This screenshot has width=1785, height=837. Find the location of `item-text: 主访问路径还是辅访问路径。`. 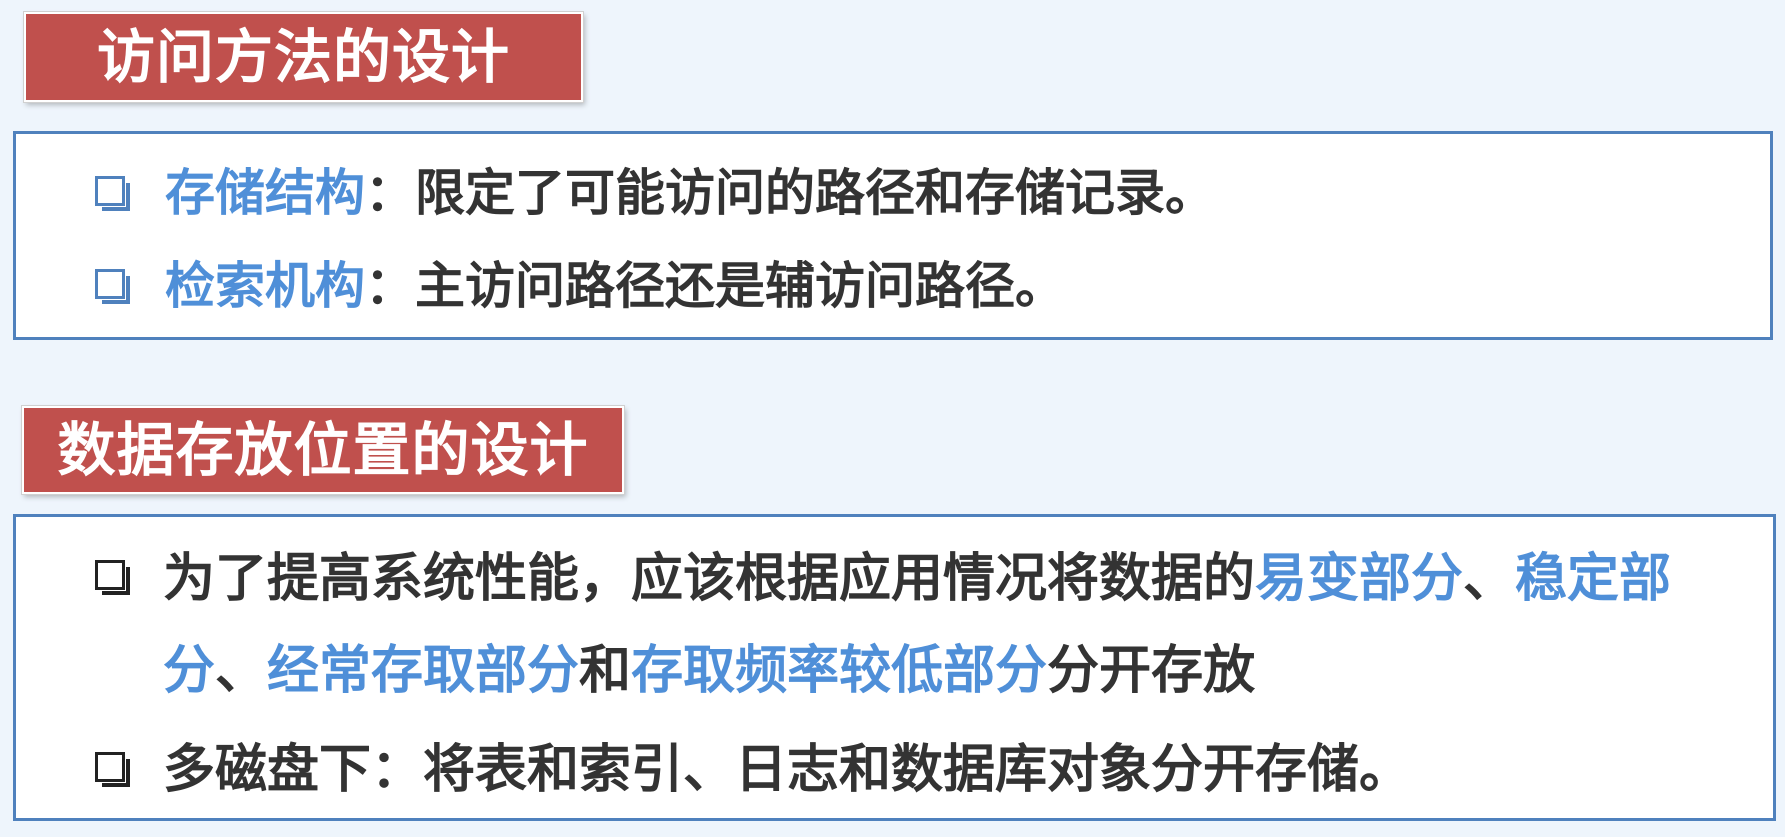

item-text: 主访问路径还是辅访问路径。 is located at coordinates (740, 286).